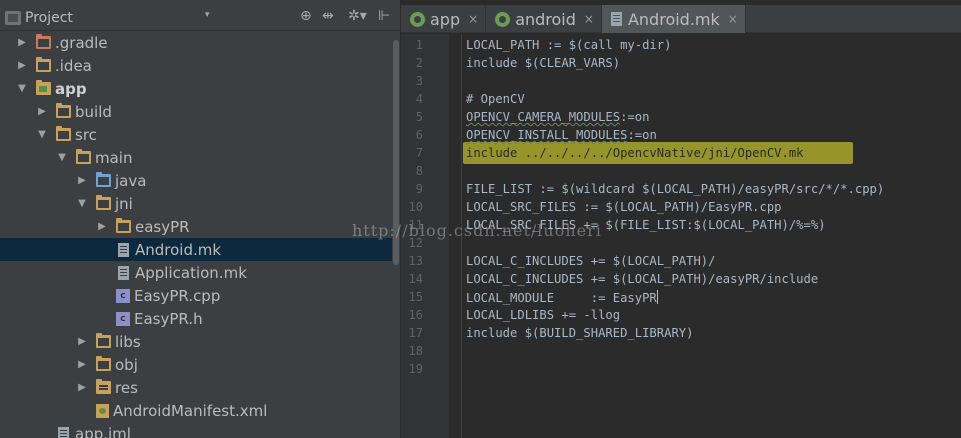 The image size is (961, 438). Describe the element at coordinates (102, 410) in the screenshot. I see `xml-file-icon` at that location.